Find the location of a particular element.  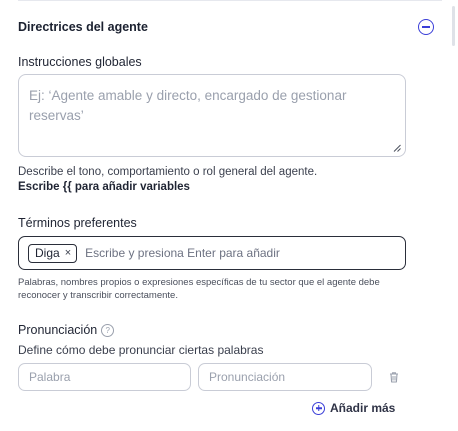

word-input is located at coordinates (104, 377).